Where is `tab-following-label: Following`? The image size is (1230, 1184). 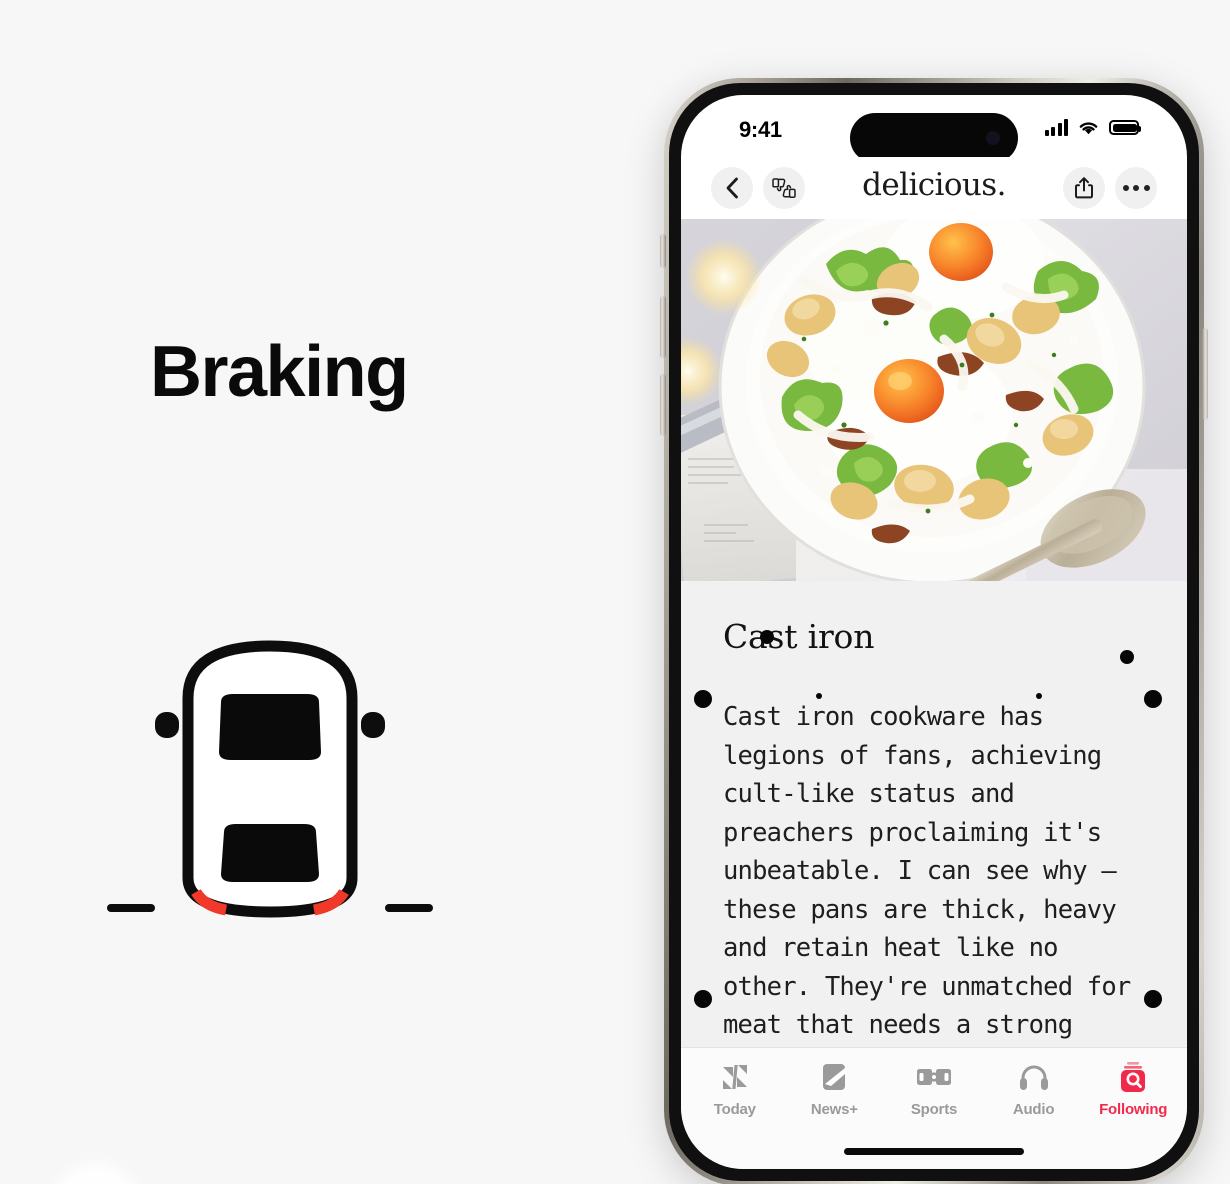 tab-following-label: Following is located at coordinates (1133, 1109).